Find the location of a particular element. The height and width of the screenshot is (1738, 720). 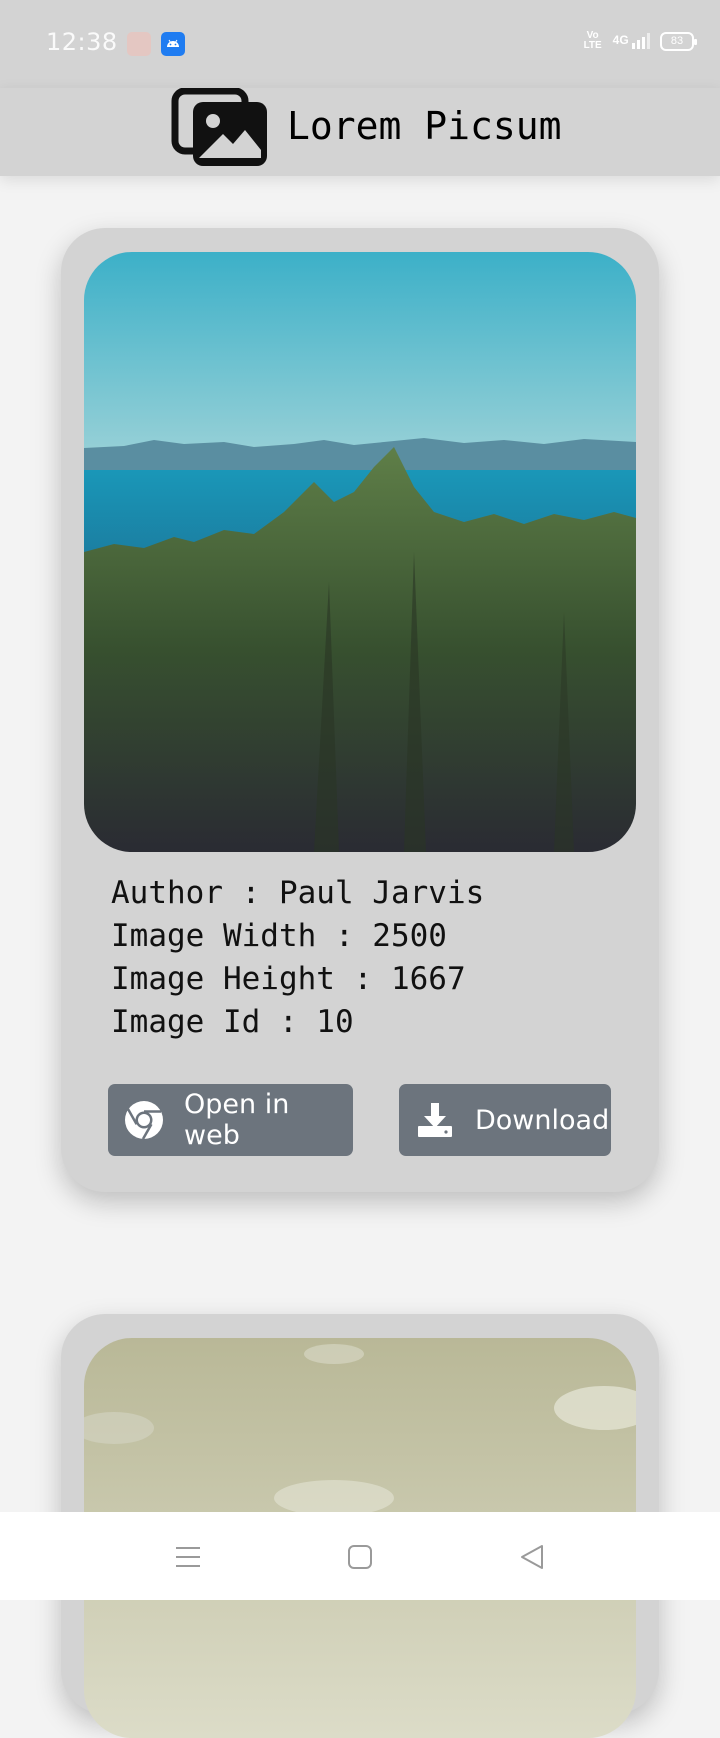

open-in-web-label: Open in web is located at coordinates (237, 1120).